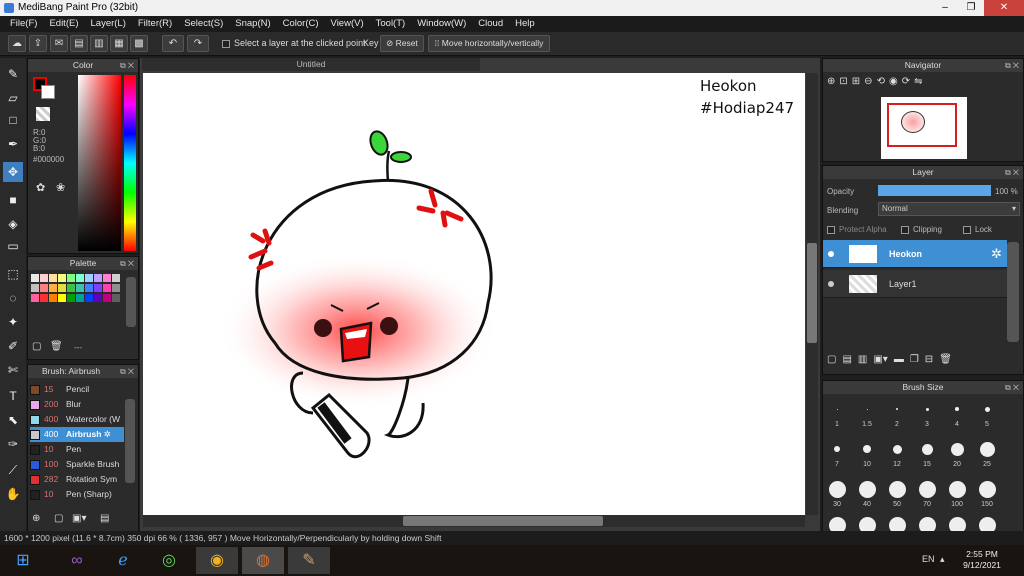  What do you see at coordinates (252, 24) in the screenshot?
I see `menu-snap: Snap(N)` at bounding box center [252, 24].